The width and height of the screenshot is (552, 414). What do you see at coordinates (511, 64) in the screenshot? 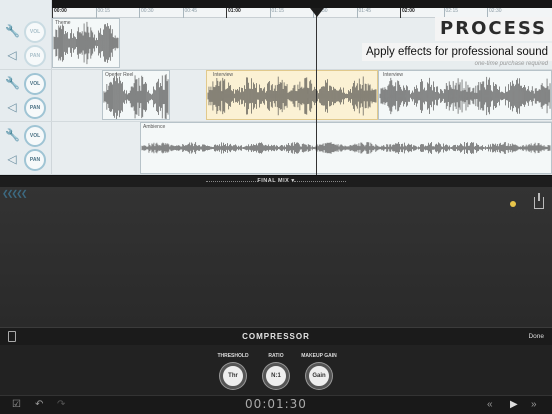
I see `promo-note: one-time purchase required` at bounding box center [511, 64].